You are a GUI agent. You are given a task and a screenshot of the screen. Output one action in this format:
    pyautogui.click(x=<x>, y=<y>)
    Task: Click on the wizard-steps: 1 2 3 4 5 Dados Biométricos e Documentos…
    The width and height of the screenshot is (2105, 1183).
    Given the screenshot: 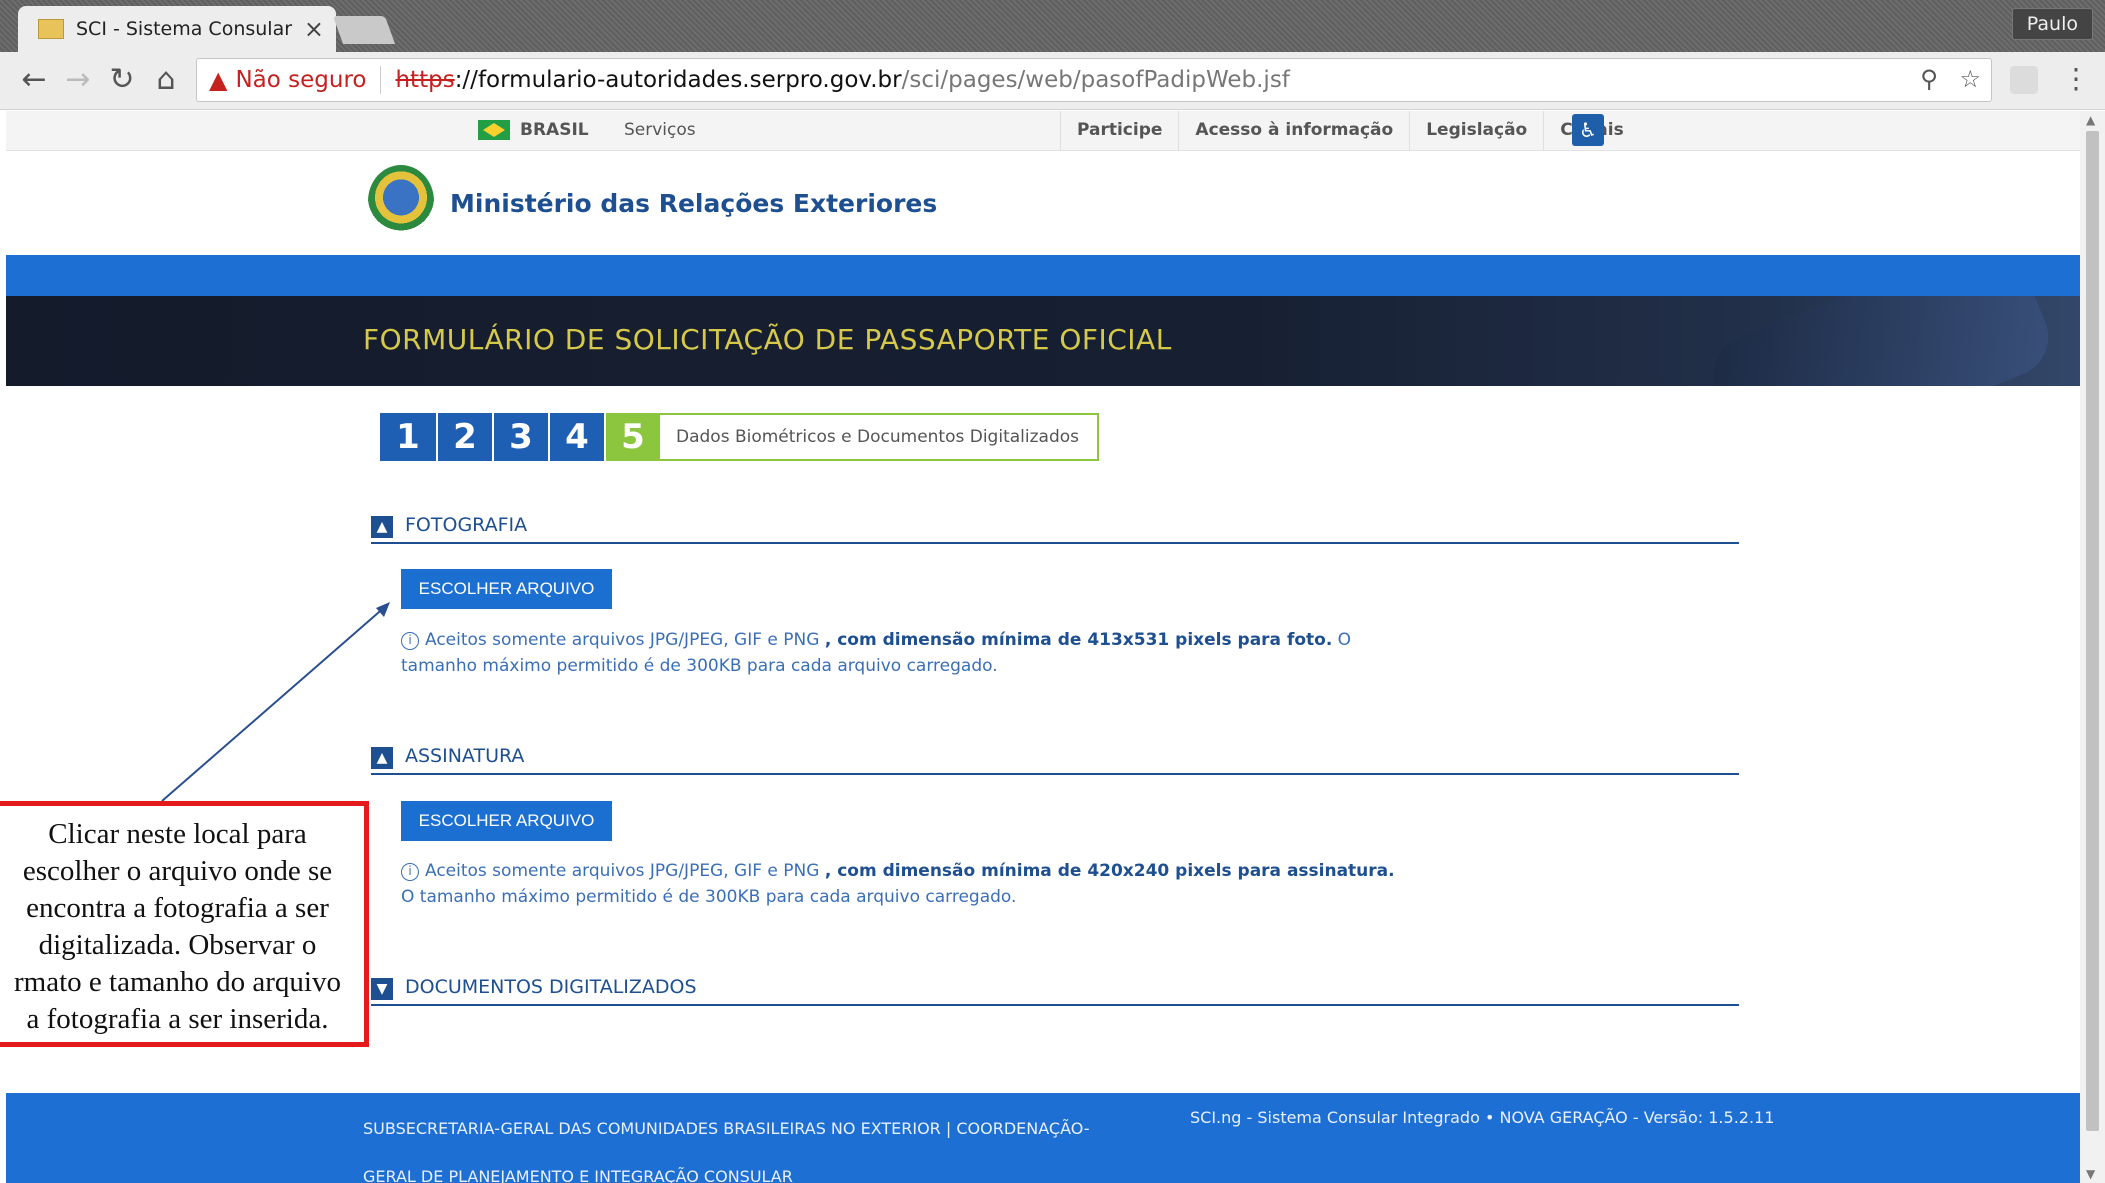 What is the action you would take?
    pyautogui.click(x=739, y=437)
    